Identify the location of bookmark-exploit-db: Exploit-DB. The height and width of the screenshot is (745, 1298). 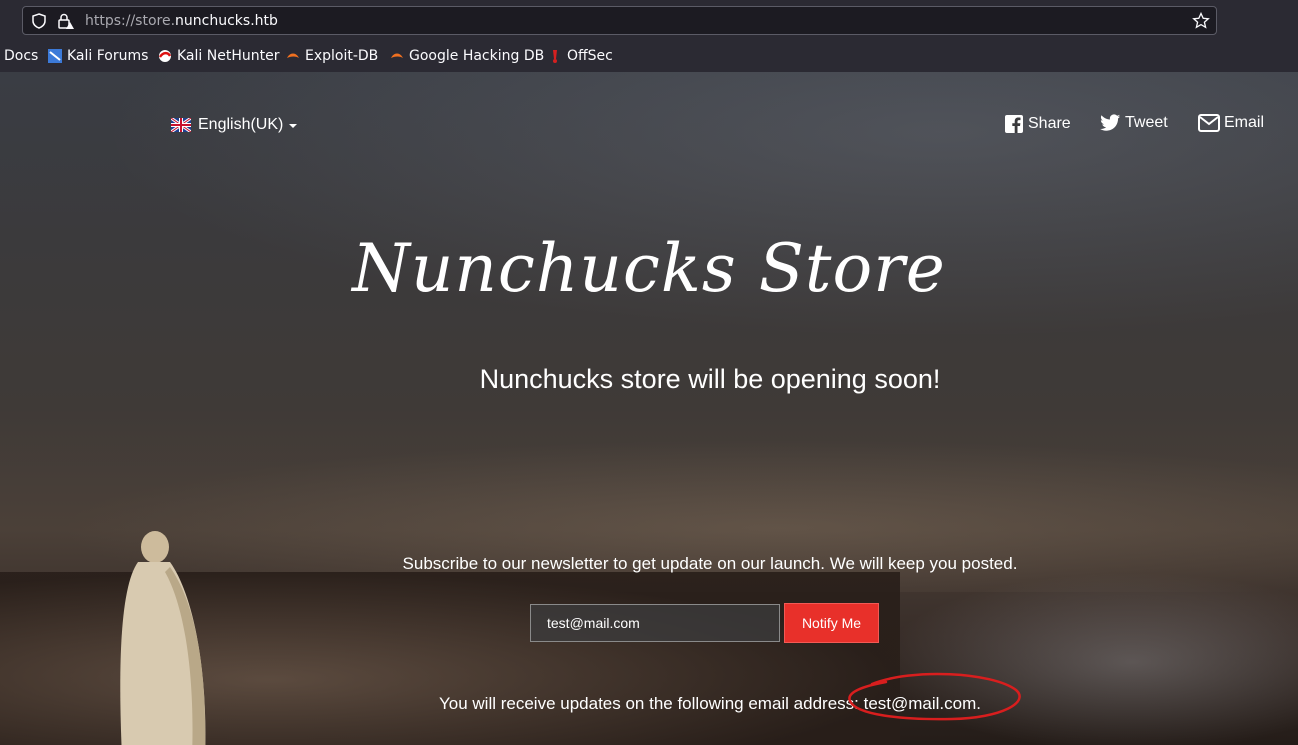
(332, 56).